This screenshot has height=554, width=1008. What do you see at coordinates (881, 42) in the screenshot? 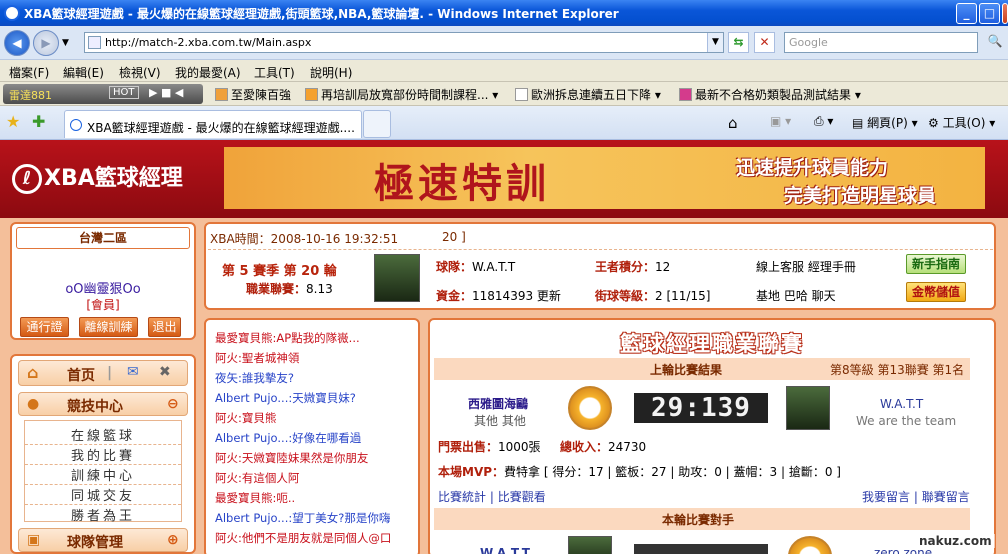
I see `search-input: Google` at bounding box center [881, 42].